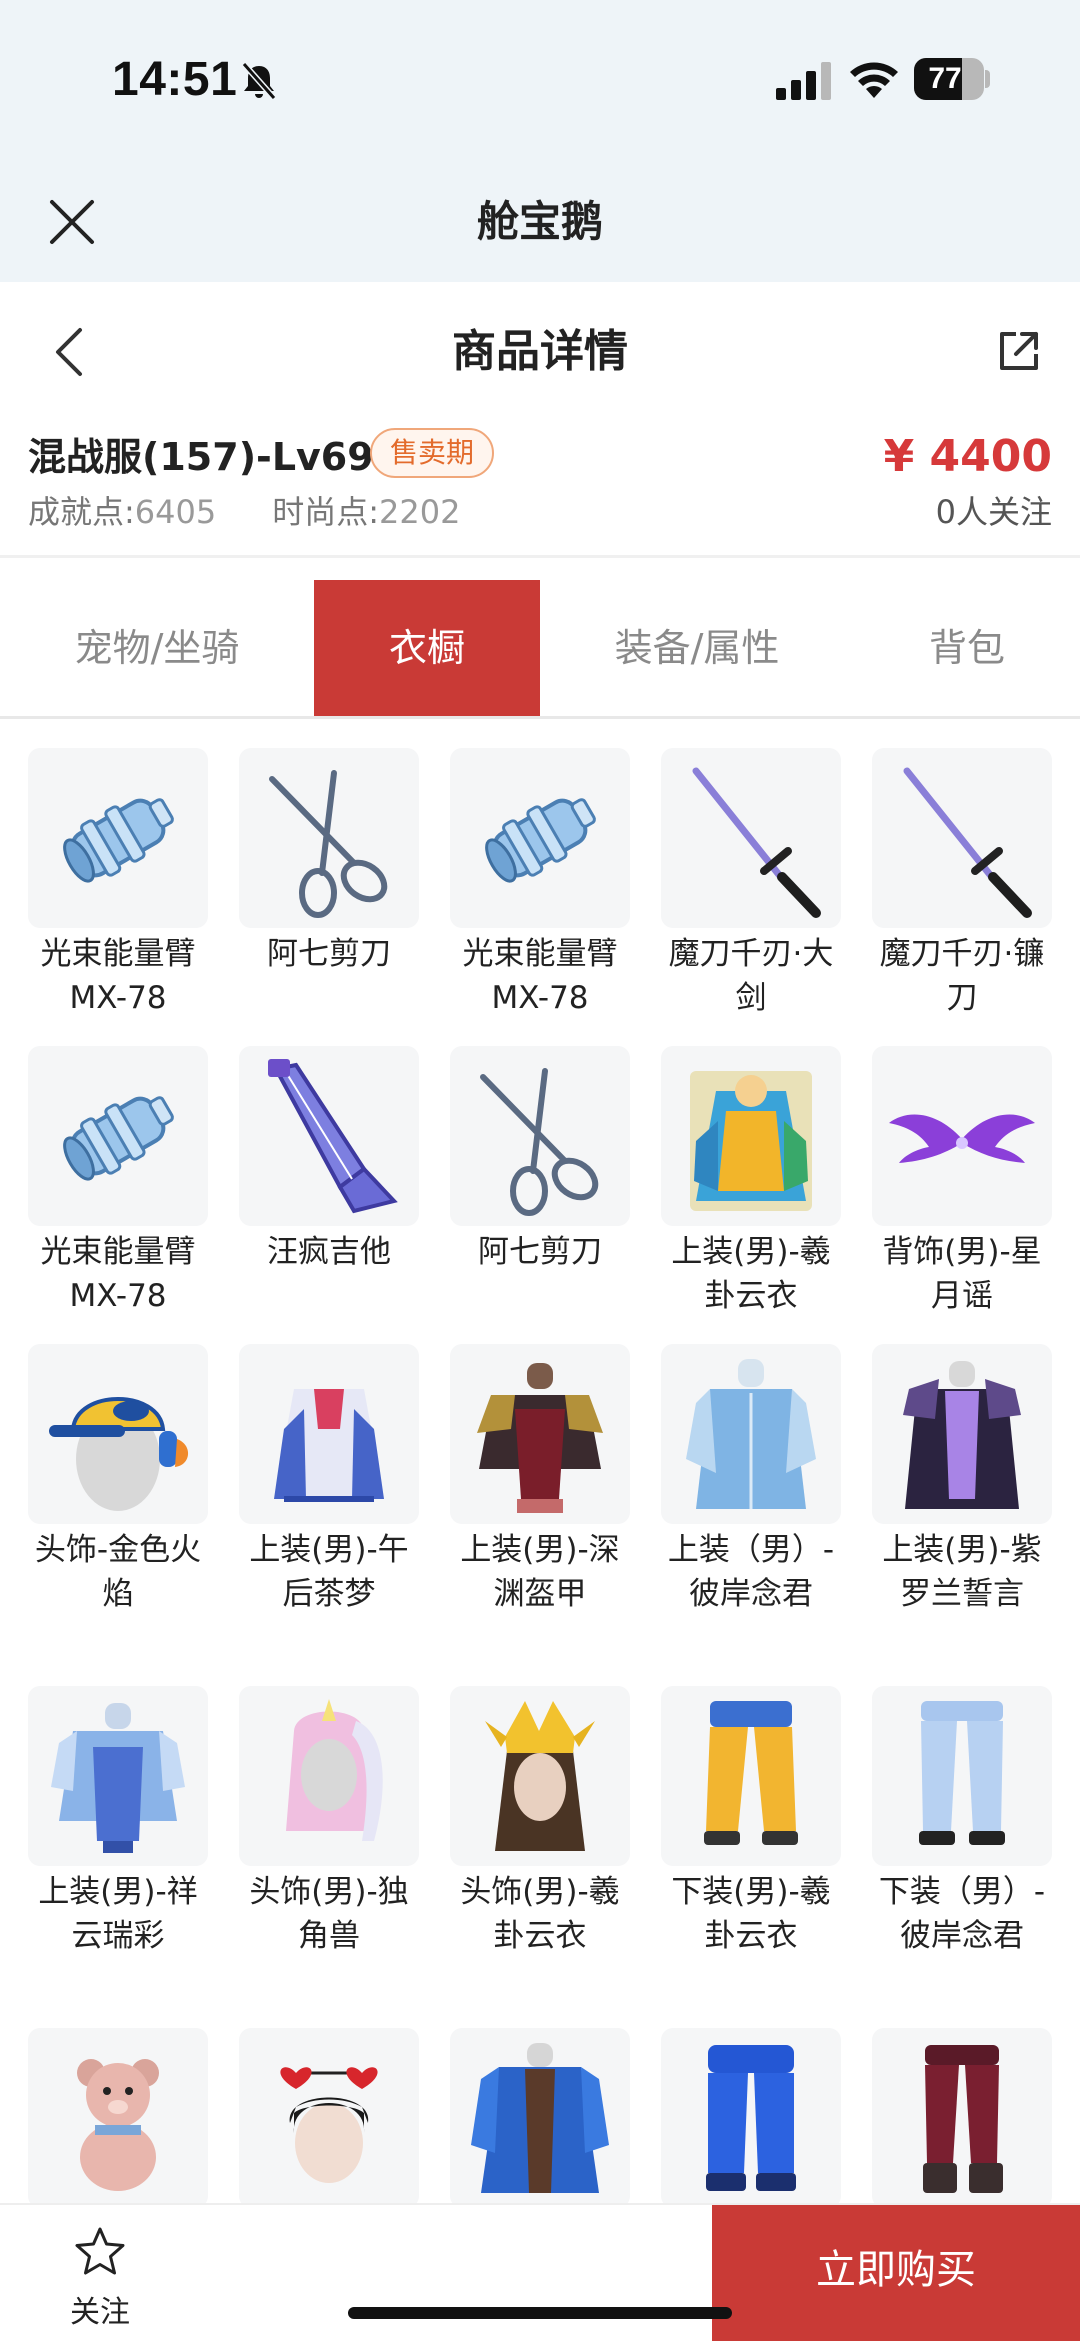 Image resolution: width=1080 pixels, height=2341 pixels. What do you see at coordinates (420, 512) in the screenshot?
I see `fashion-value: 2202` at bounding box center [420, 512].